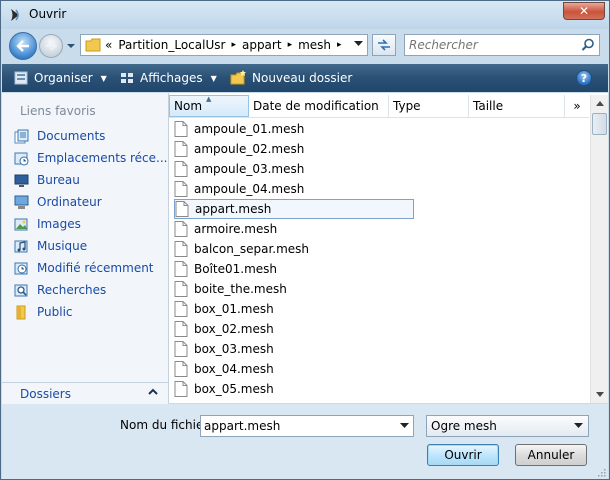  Describe the element at coordinates (599, 124) in the screenshot. I see `scrollbar-thumb` at that location.